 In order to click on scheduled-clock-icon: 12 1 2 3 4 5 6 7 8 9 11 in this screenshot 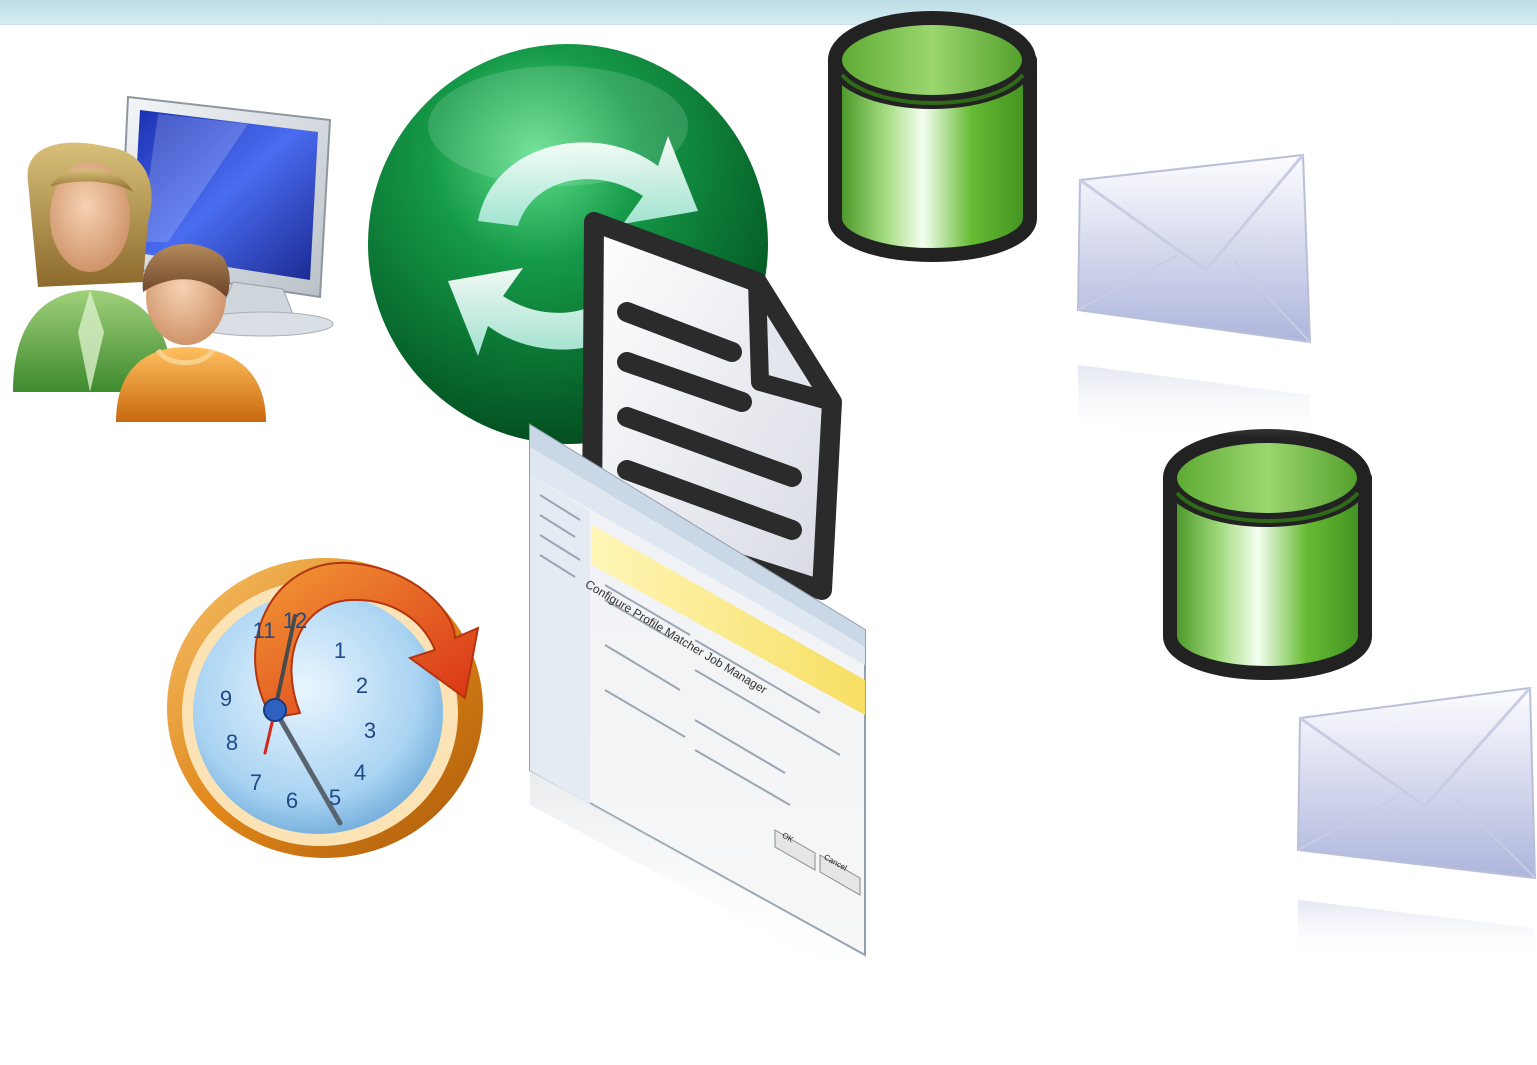, I will do `click(325, 708)`.